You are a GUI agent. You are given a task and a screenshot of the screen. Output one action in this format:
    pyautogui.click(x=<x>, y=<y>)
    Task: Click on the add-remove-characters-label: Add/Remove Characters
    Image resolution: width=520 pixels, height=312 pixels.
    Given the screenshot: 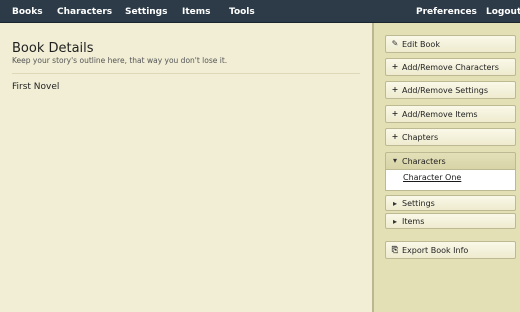 What is the action you would take?
    pyautogui.click(x=450, y=67)
    